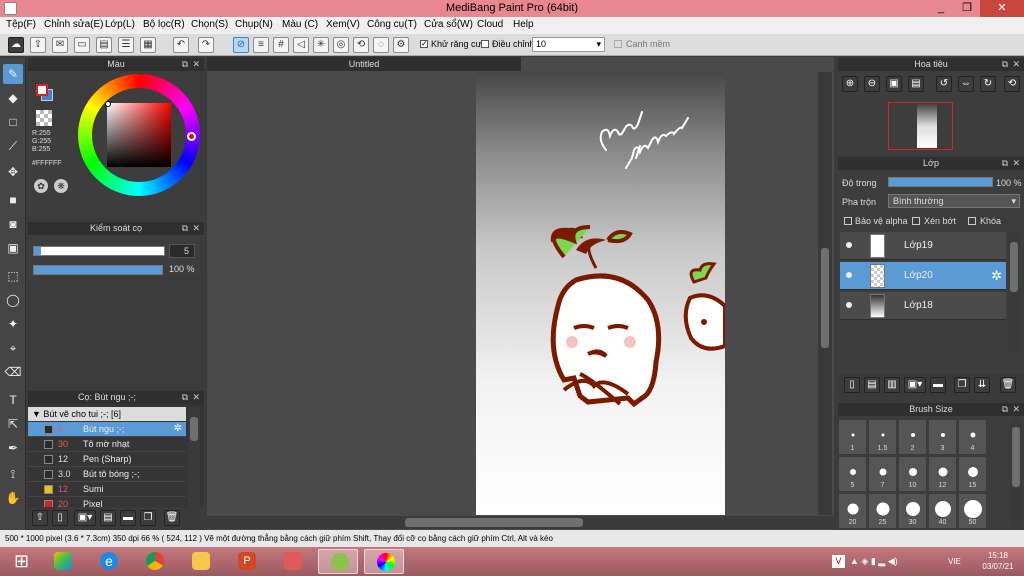 The height and width of the screenshot is (576, 1024). What do you see at coordinates (61, 186) in the screenshot?
I see `palette-settings-icon: ❋` at bounding box center [61, 186].